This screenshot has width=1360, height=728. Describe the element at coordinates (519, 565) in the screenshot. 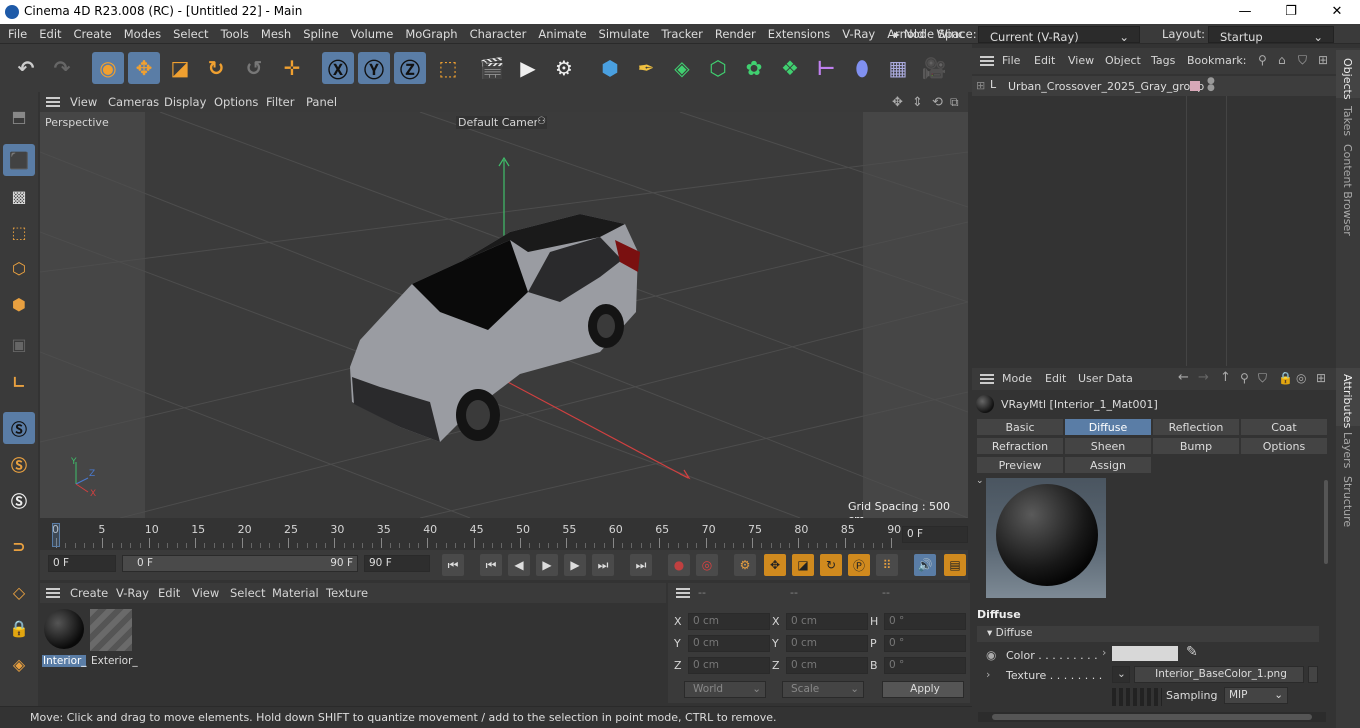

I see `previous-frame-icon: ◀` at that location.